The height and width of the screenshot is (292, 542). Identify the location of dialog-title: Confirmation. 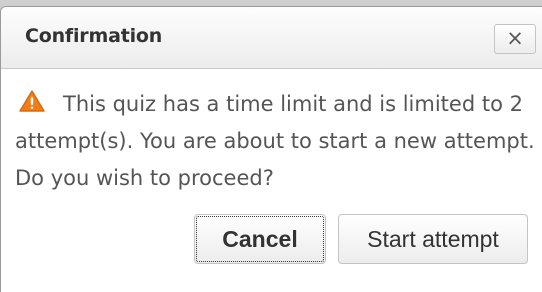
(94, 36).